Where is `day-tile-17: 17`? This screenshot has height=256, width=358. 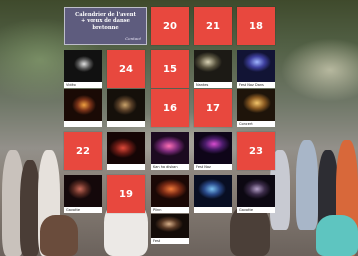
day-tile-17: 17 is located at coordinates (213, 108).